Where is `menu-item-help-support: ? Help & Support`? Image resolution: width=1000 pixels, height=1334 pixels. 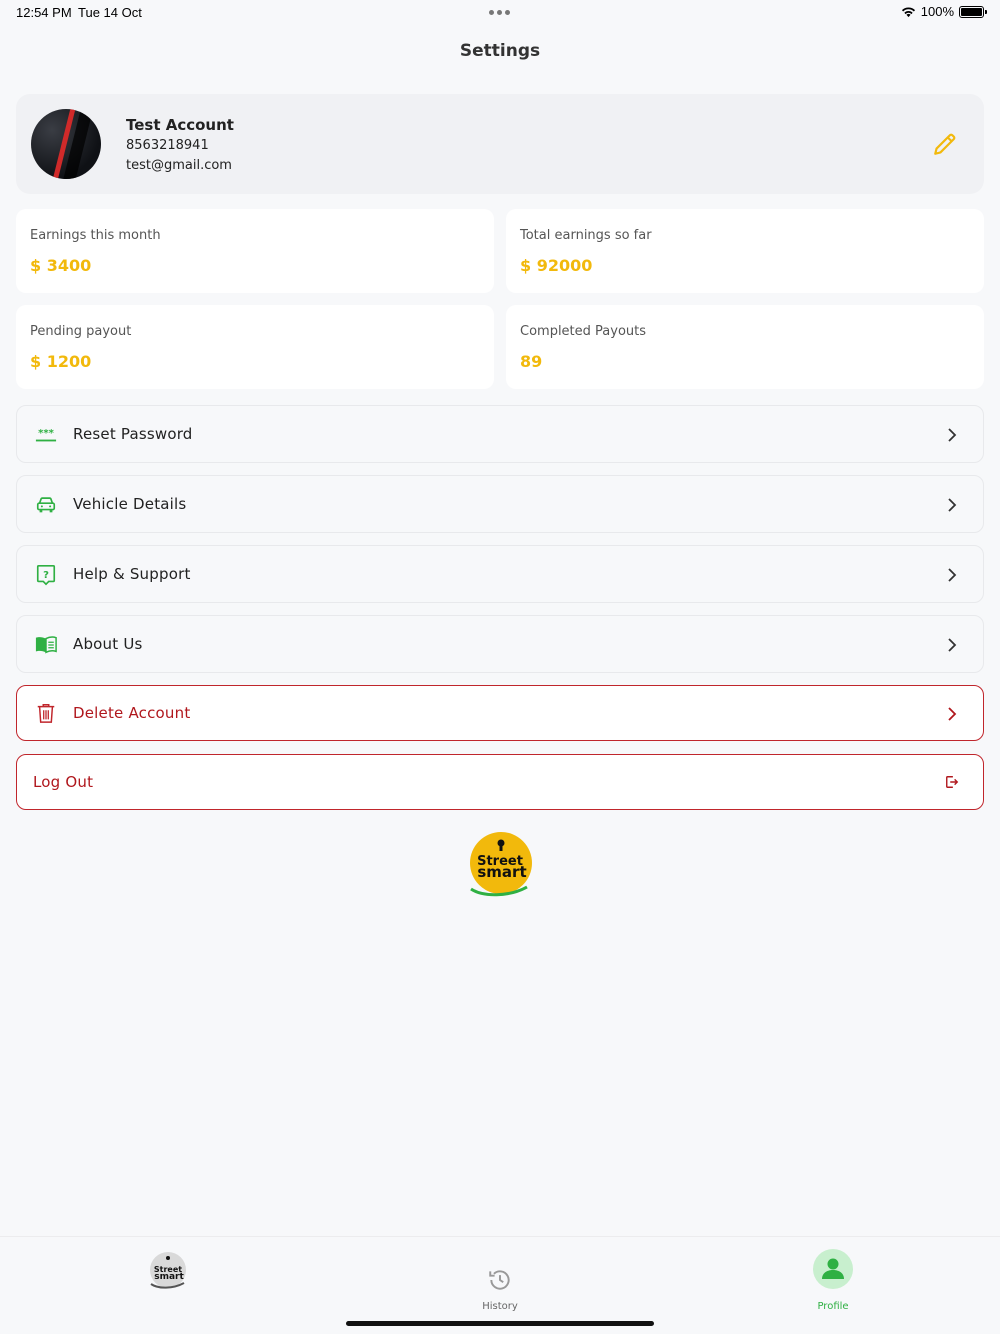
menu-item-help-support: ? Help & Support is located at coordinates (500, 574).